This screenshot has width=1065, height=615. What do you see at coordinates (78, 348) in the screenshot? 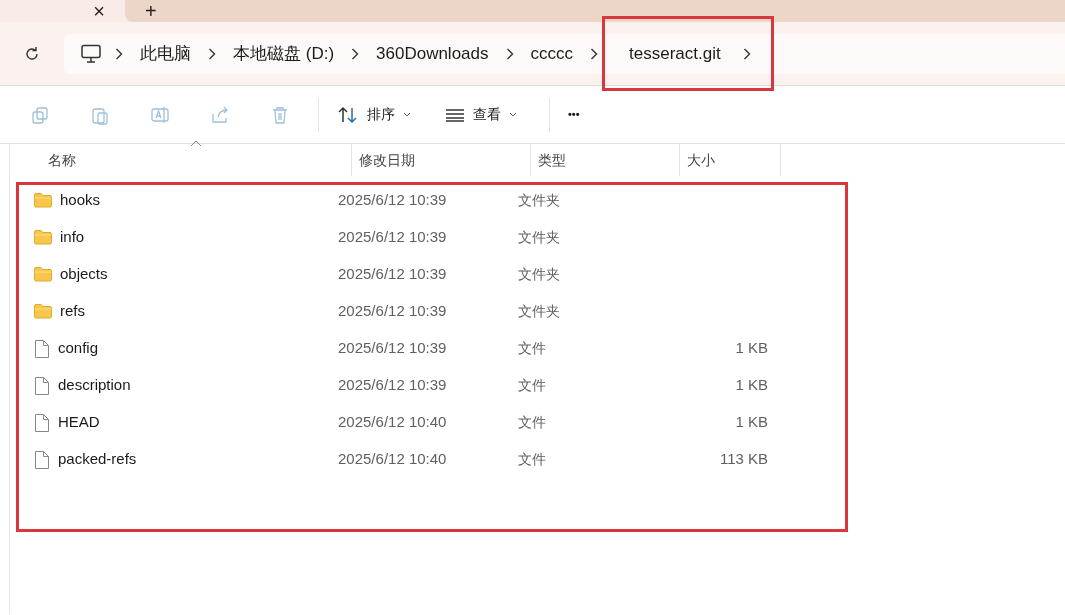
I see `file-name: config` at bounding box center [78, 348].